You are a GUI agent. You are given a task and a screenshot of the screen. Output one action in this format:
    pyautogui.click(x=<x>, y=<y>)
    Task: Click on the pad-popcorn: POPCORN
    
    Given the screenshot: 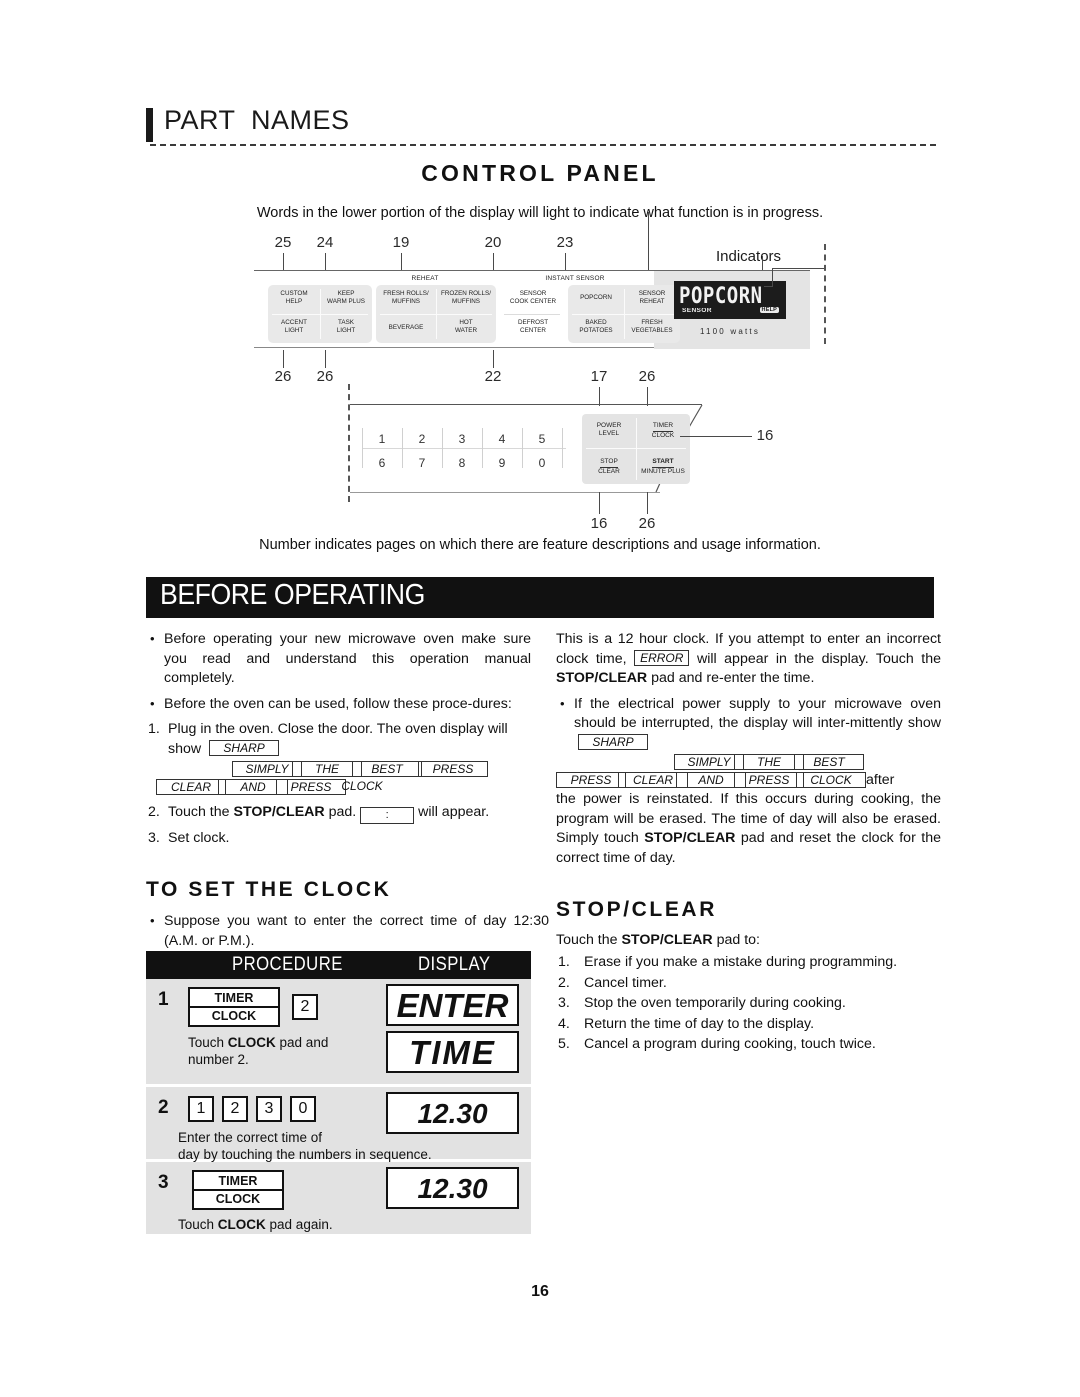 What is the action you would take?
    pyautogui.click(x=596, y=298)
    